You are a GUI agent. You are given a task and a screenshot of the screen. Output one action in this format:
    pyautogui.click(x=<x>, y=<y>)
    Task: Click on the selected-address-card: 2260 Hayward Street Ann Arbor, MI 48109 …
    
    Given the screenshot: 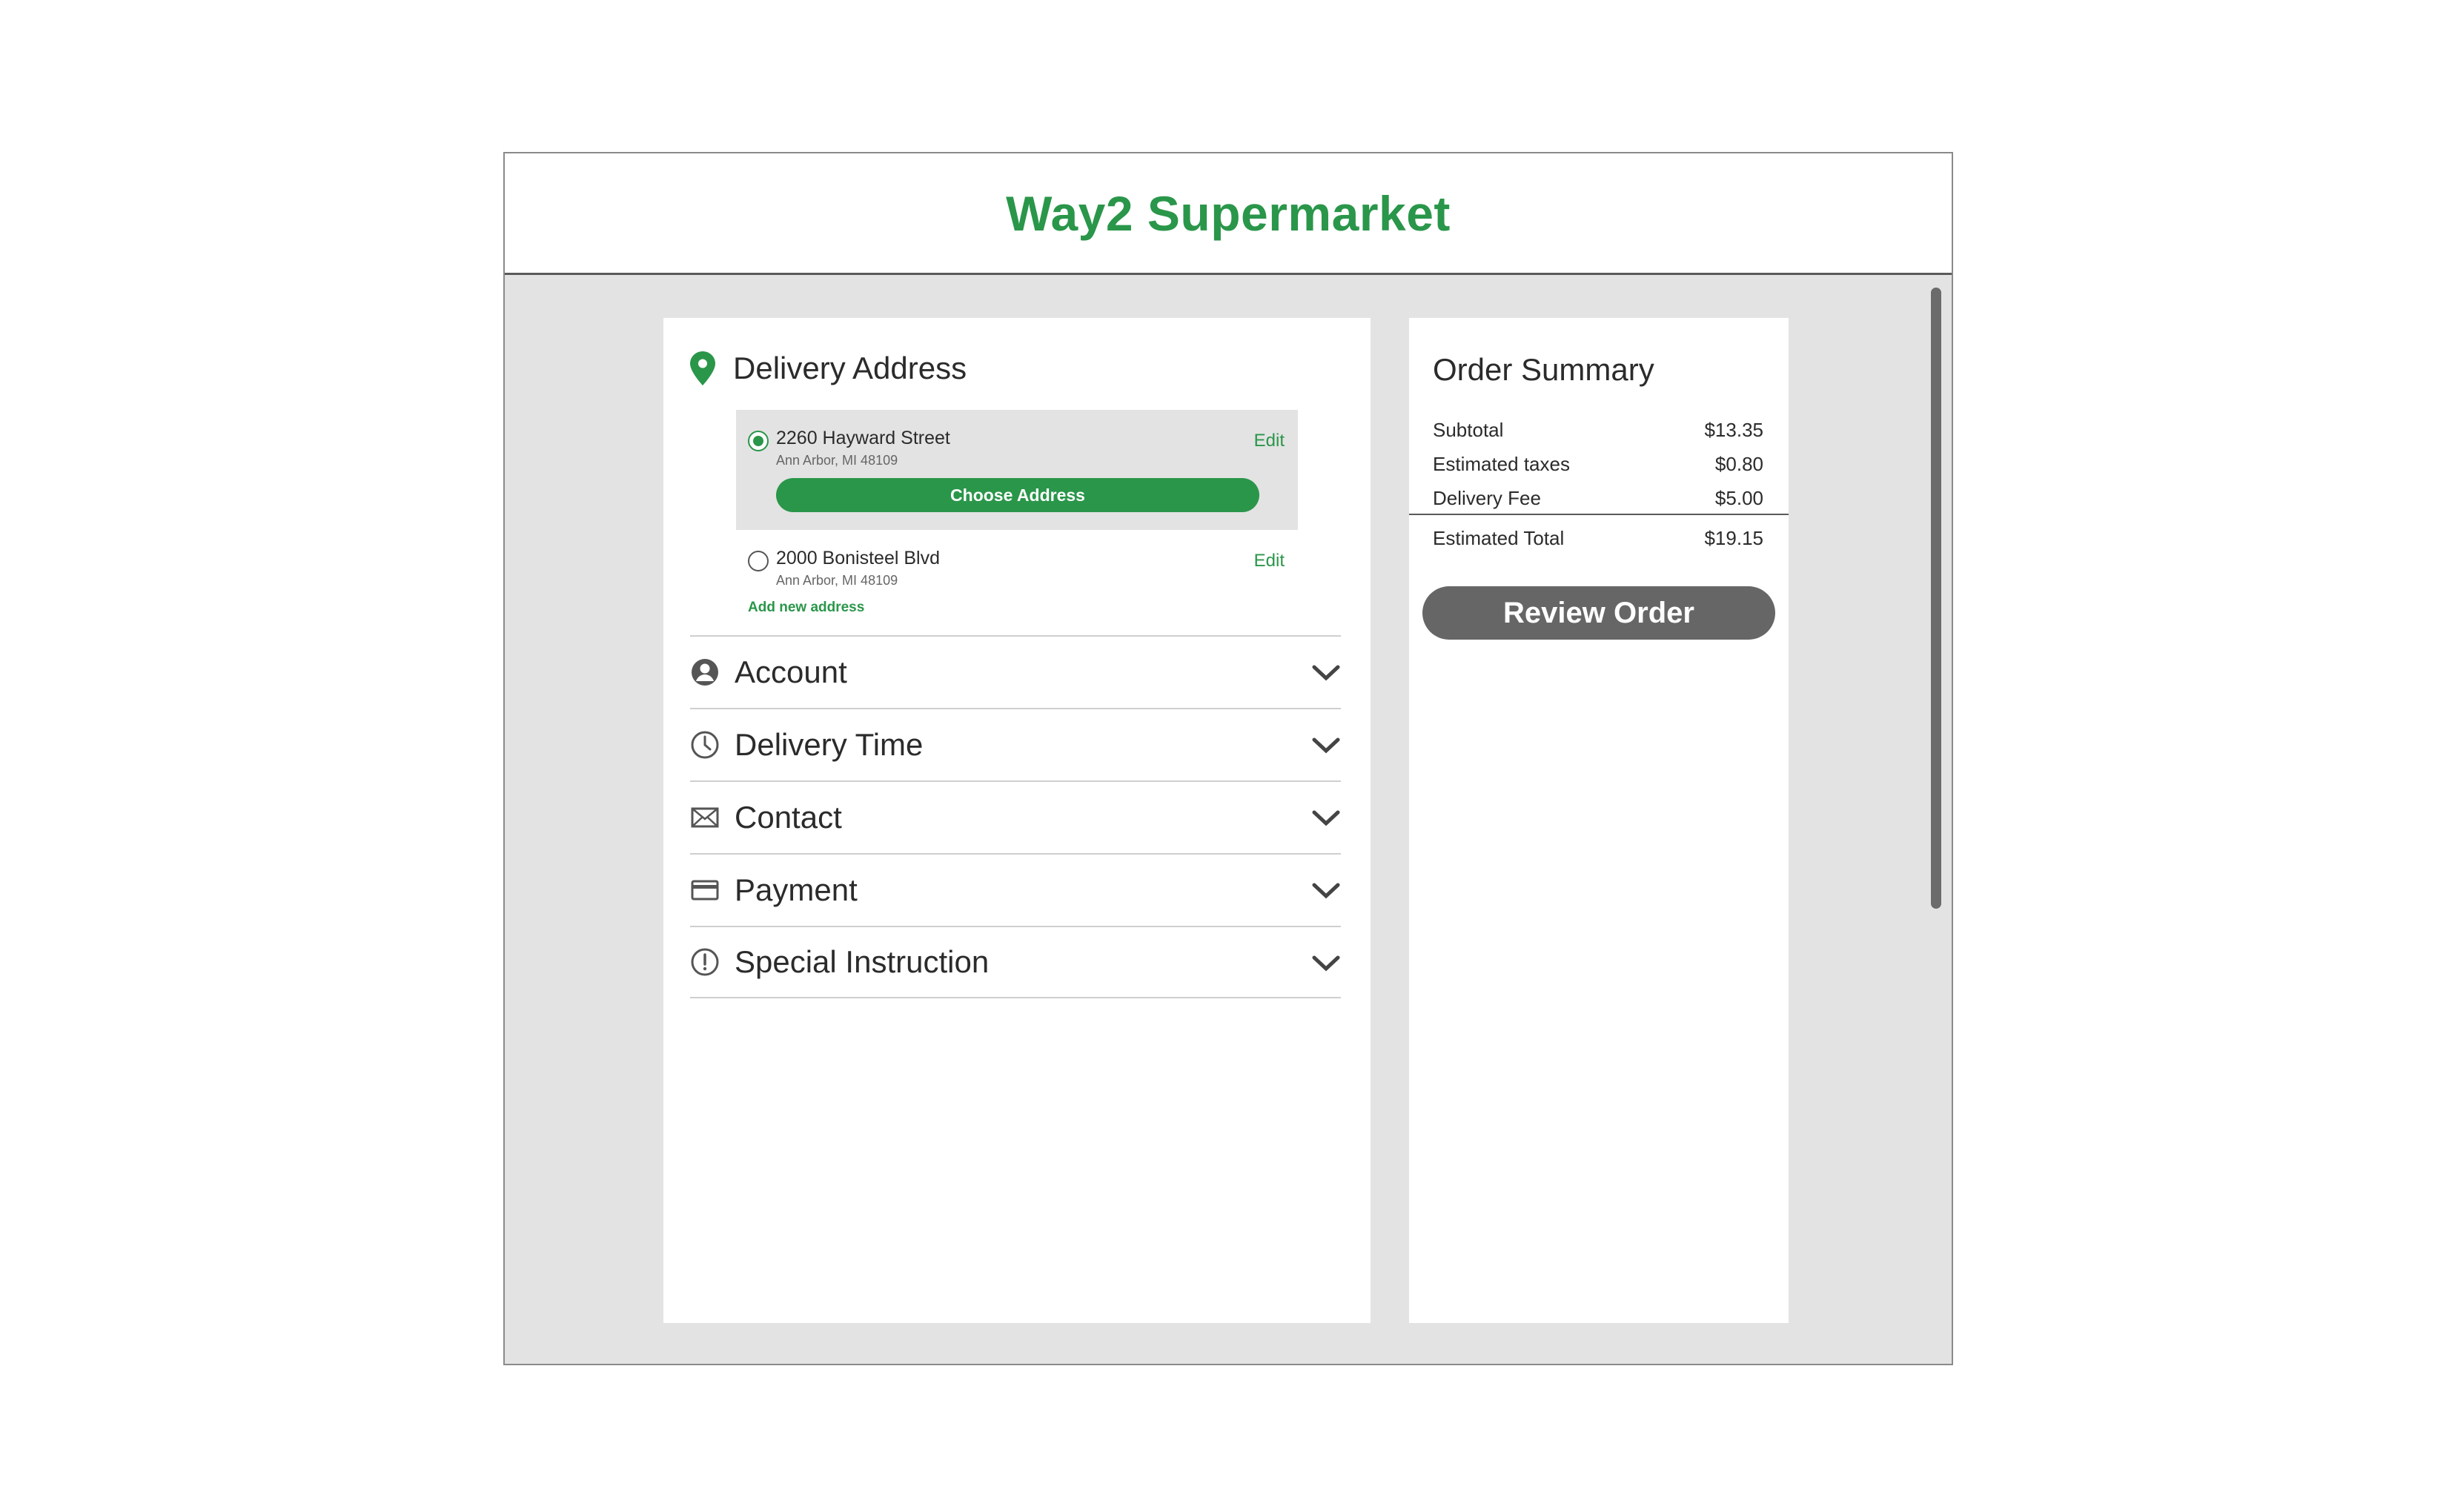 What is the action you would take?
    pyautogui.click(x=1017, y=470)
    